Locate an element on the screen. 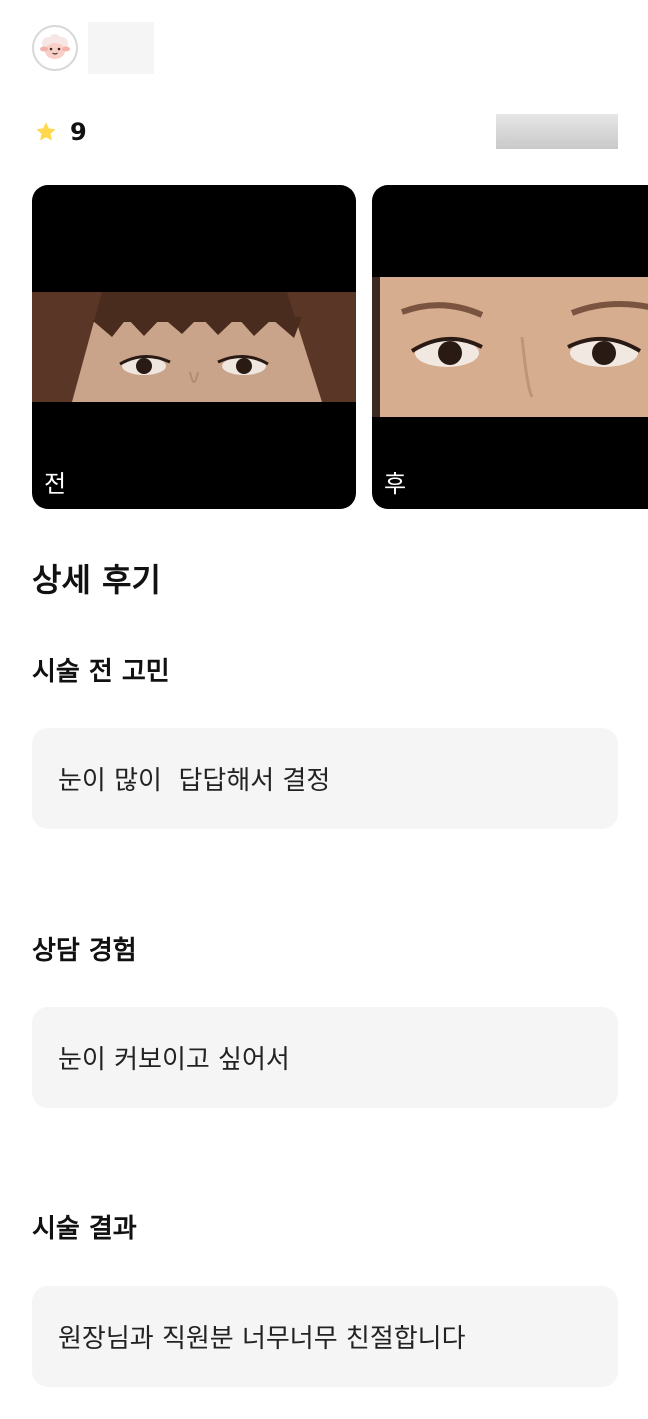 The height and width of the screenshot is (1419, 648). review-heading: 상세 후기 is located at coordinates (96, 580).